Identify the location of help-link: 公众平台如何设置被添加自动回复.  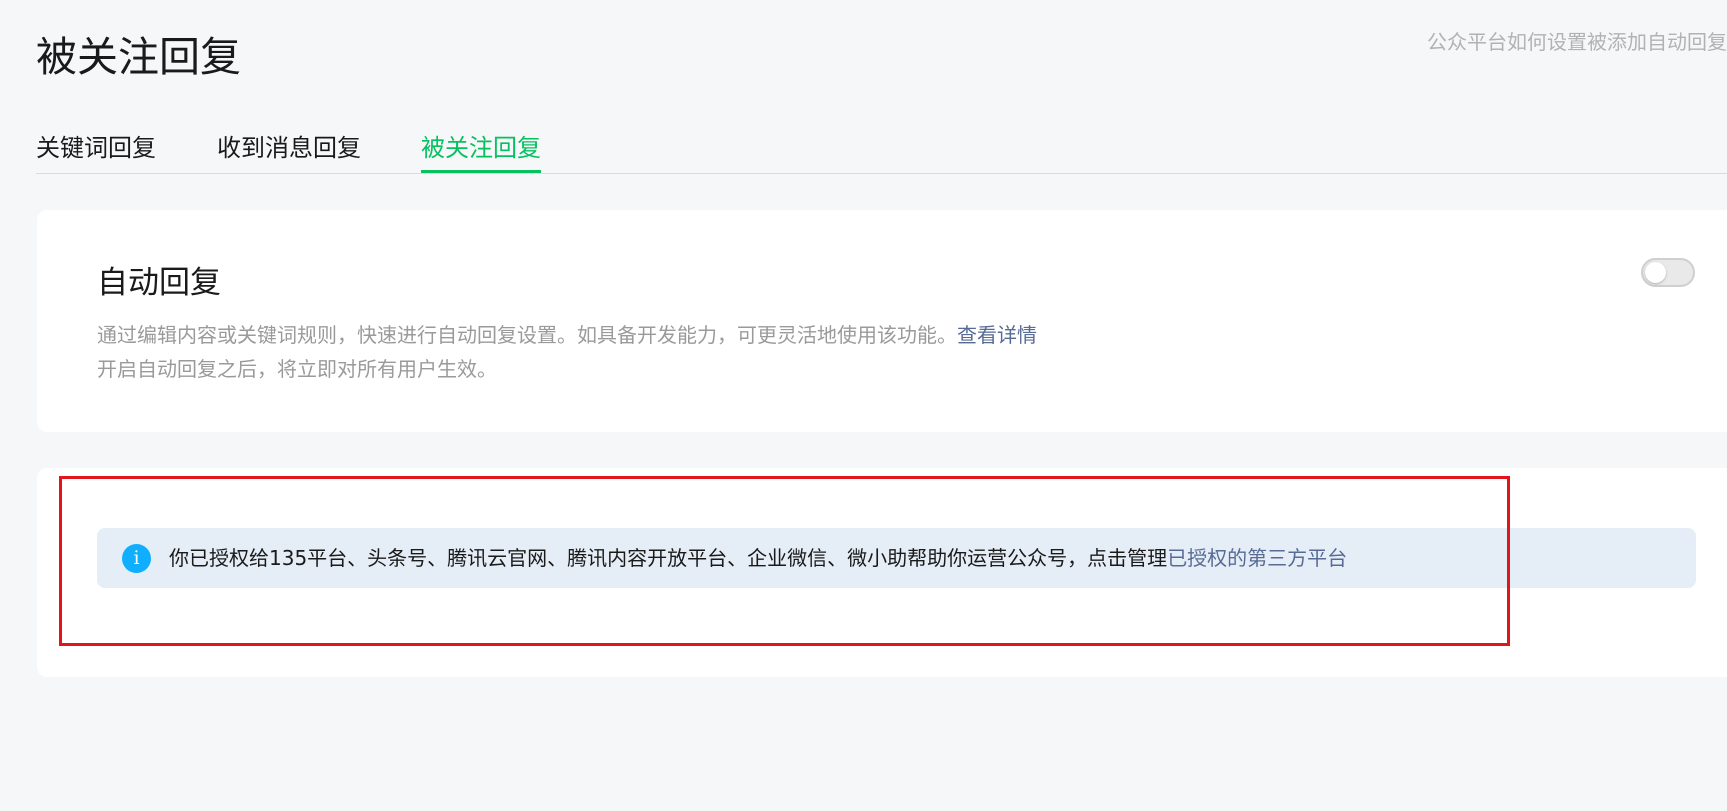
(1577, 42).